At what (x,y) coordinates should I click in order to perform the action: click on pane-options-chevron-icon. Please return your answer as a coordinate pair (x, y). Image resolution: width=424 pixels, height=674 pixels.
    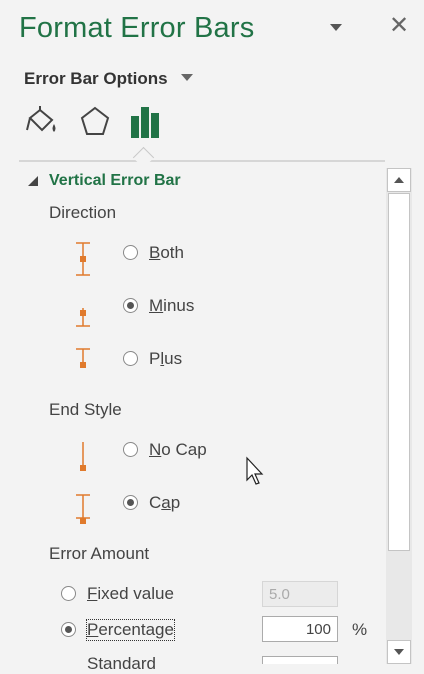
    Looking at the image, I should click on (336, 27).